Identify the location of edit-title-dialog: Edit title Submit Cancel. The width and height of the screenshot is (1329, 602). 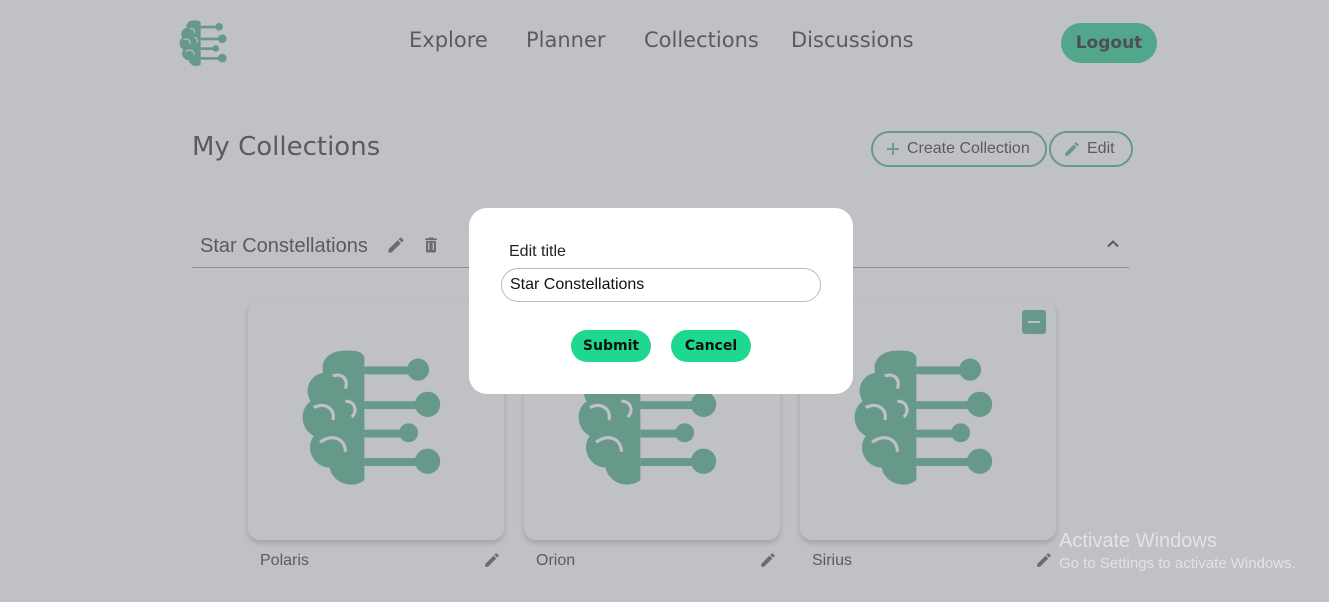
(661, 301).